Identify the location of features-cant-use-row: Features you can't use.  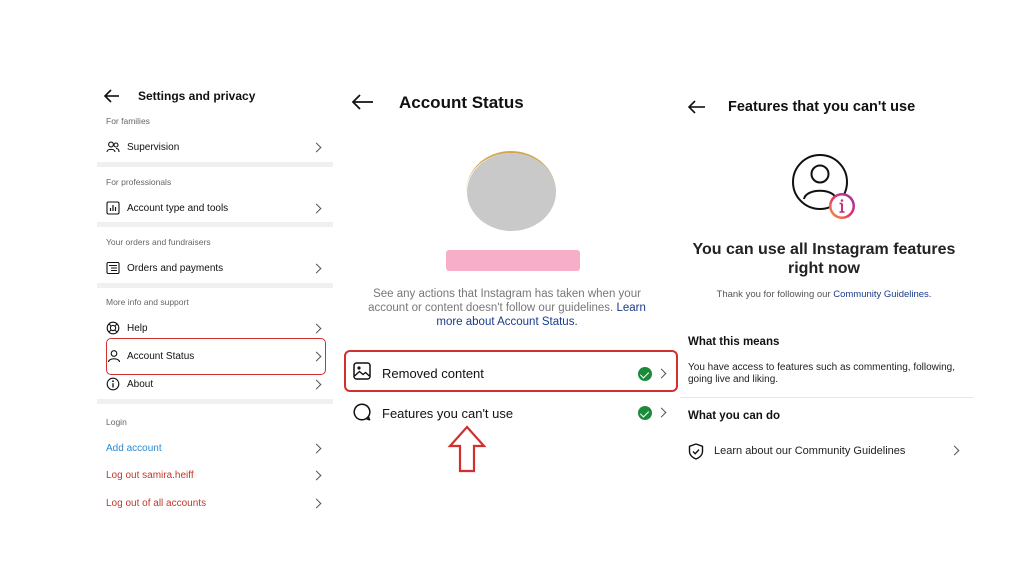
(511, 412).